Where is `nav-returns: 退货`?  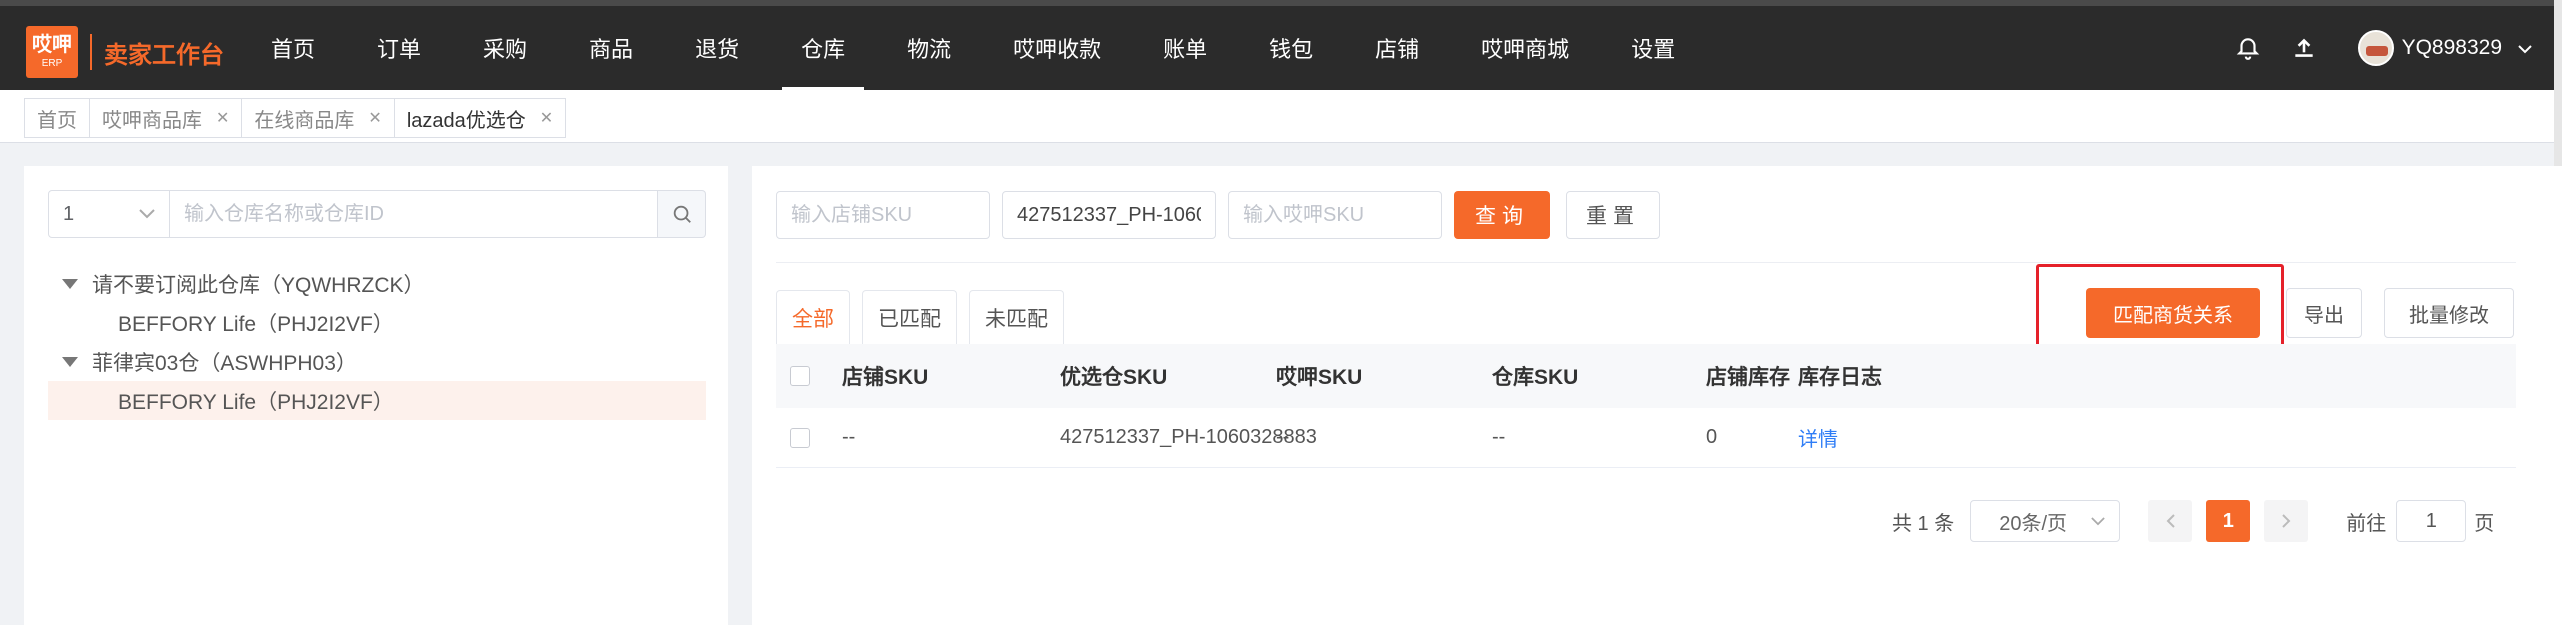 nav-returns: 退货 is located at coordinates (717, 48).